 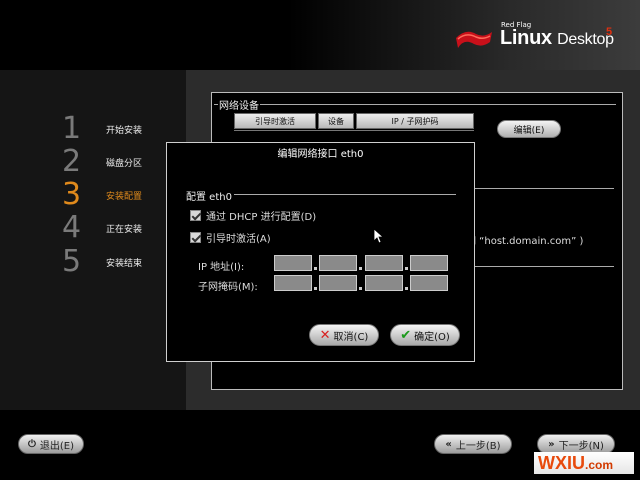 I want to click on gateway-divider, so click(x=544, y=266).